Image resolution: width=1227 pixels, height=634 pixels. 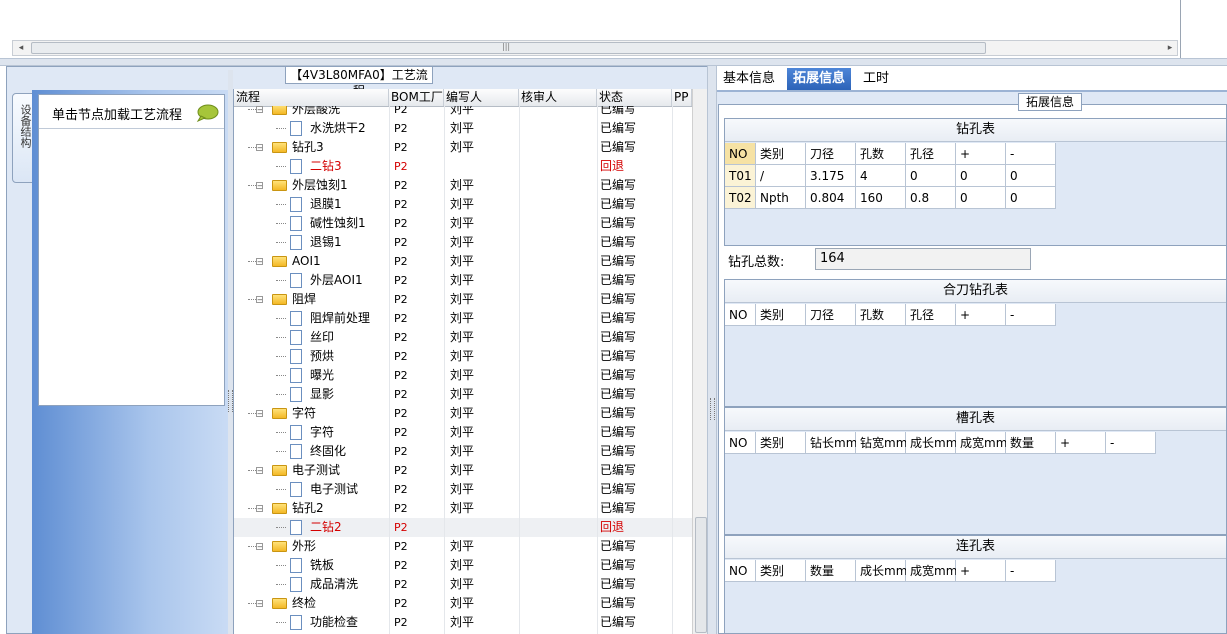 What do you see at coordinates (463, 451) in the screenshot?
I see `table-row: 终固化 P2 刘平 已编写` at bounding box center [463, 451].